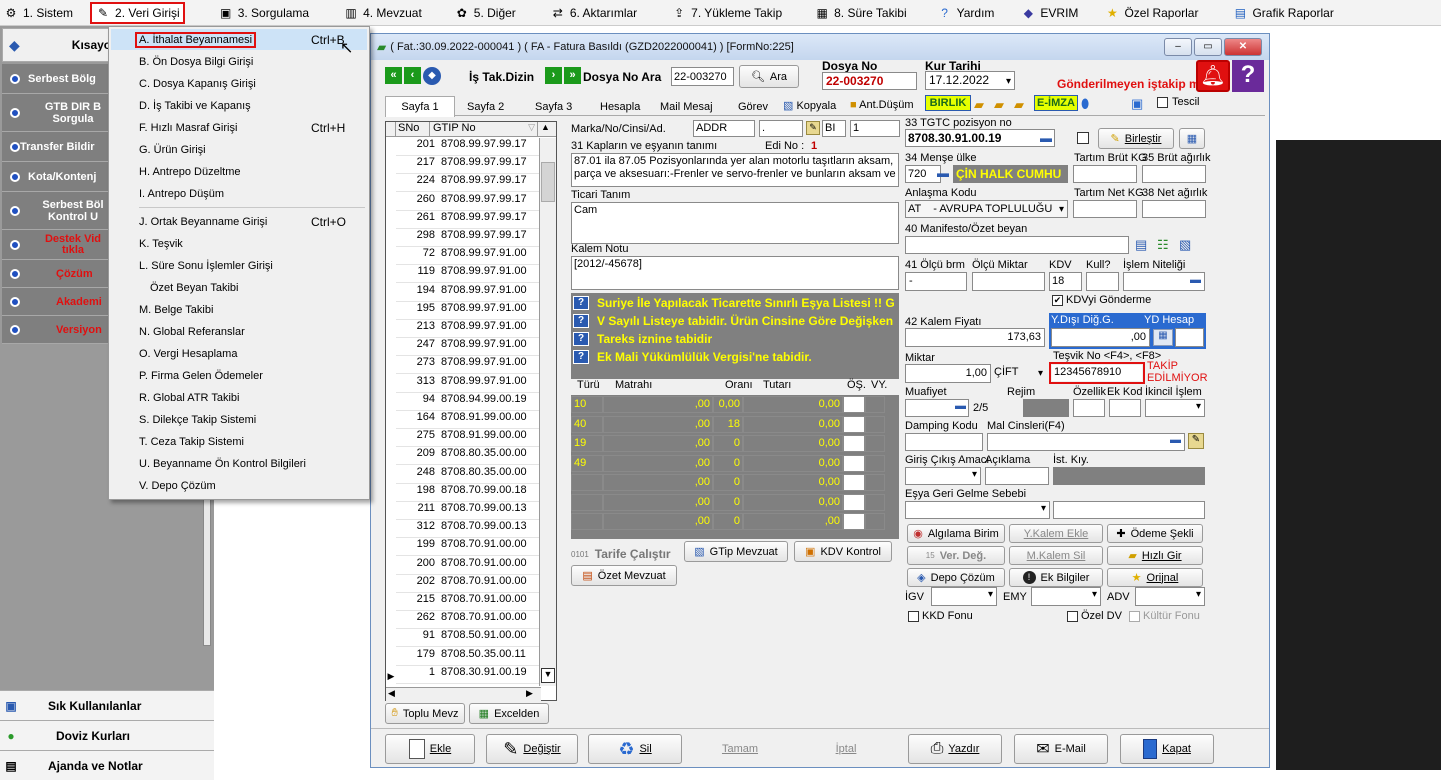  What do you see at coordinates (979, 105) in the screenshot?
I see `folder-icon: ▰` at bounding box center [979, 105].